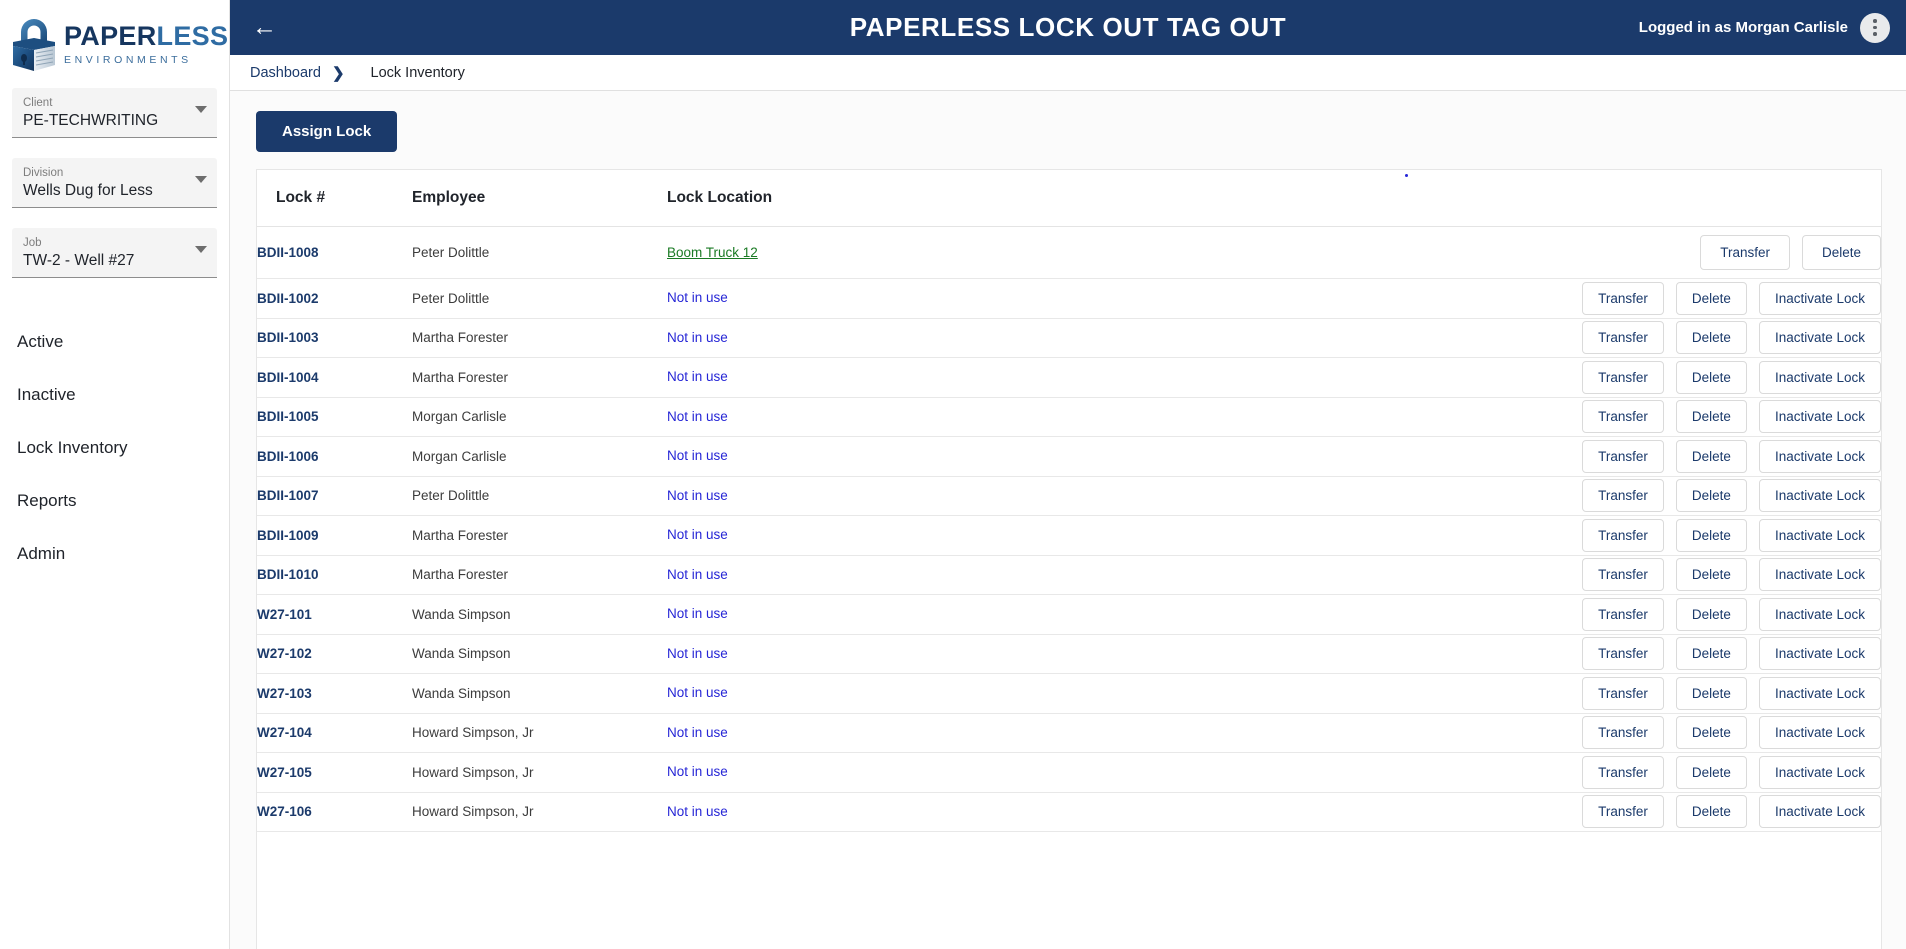  I want to click on client-select: Client PE-TECHWRITING, so click(114, 113).